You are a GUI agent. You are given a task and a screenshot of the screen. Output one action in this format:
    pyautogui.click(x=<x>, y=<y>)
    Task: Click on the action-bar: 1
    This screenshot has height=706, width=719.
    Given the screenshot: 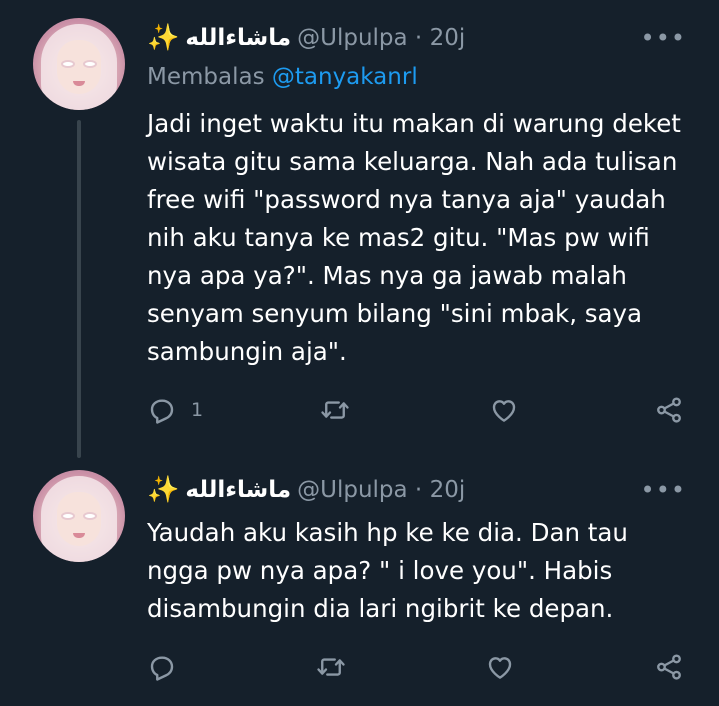 What is the action you would take?
    pyautogui.click(x=419, y=410)
    